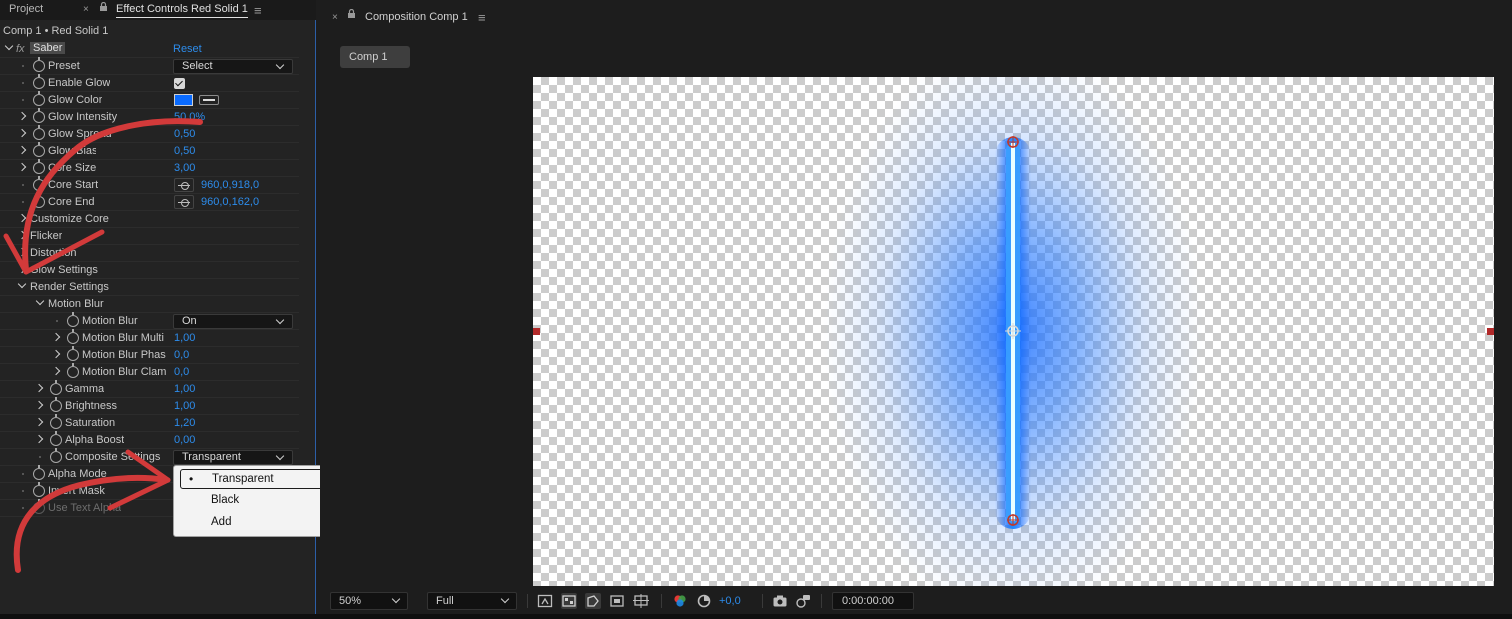  I want to click on comp-breadcrumb-button: Comp 1, so click(375, 57).